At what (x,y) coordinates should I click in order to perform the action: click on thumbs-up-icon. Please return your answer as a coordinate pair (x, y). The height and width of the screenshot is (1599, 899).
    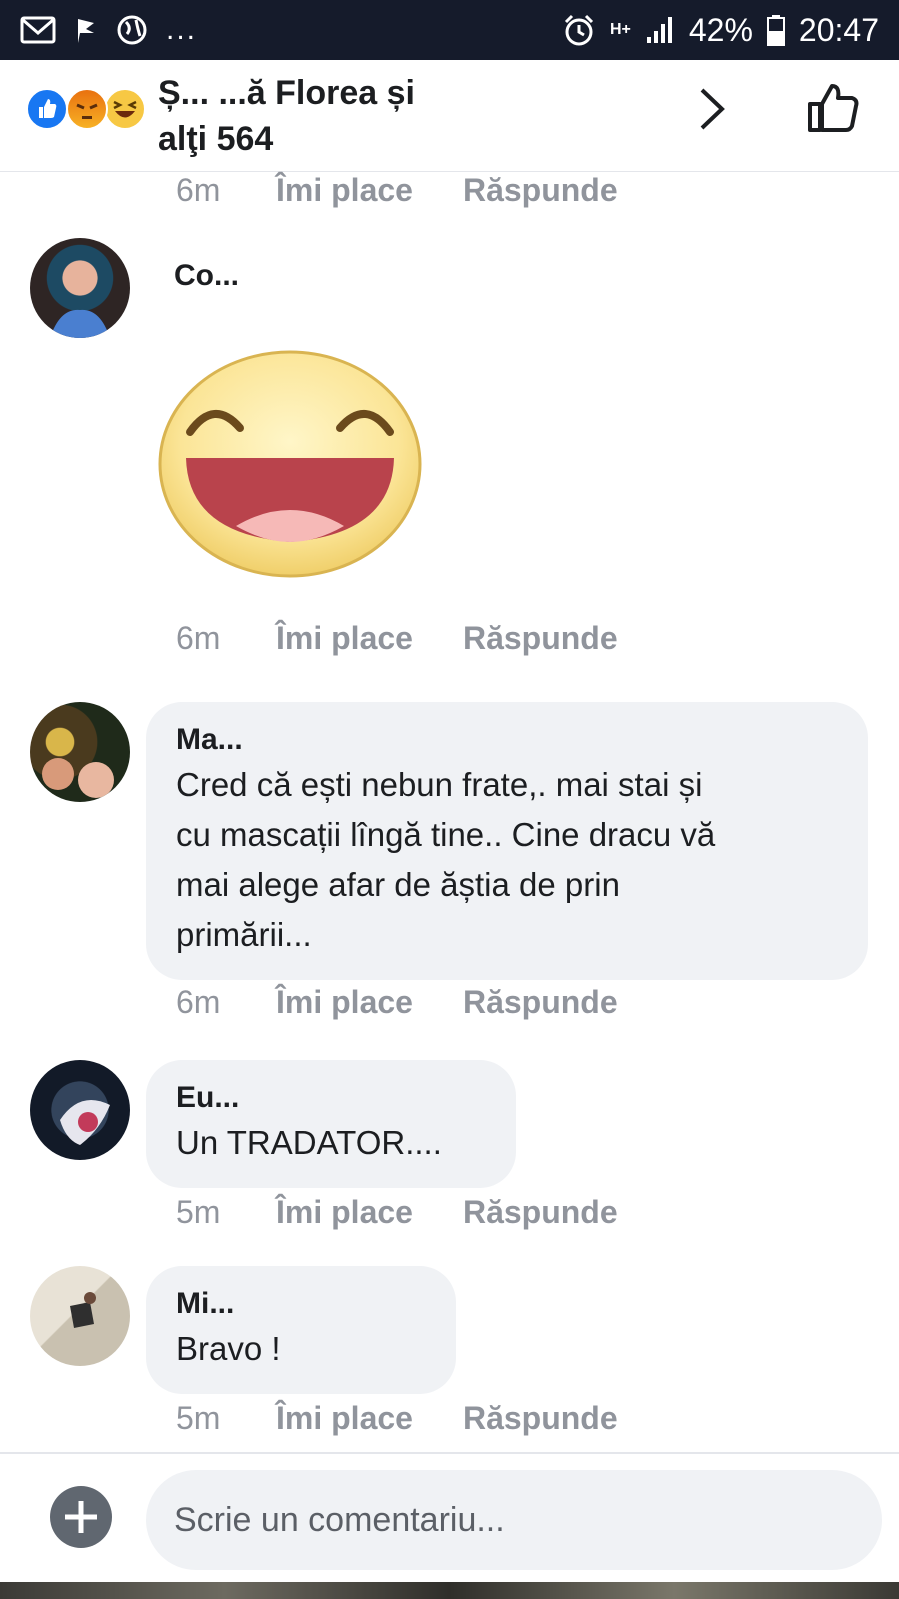
    Looking at the image, I should click on (834, 108).